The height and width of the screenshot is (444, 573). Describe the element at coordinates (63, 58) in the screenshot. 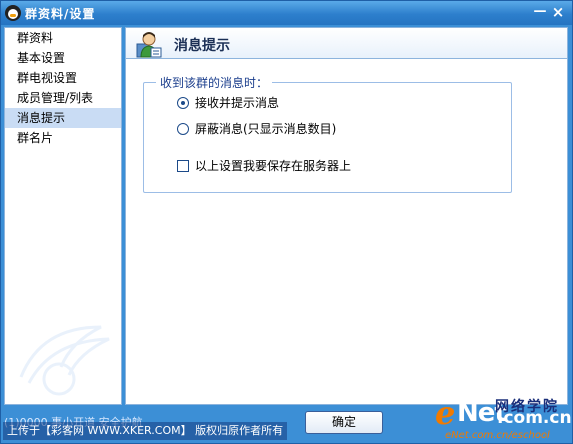

I see `sidebar-item-basic-settings: 基本设置` at that location.